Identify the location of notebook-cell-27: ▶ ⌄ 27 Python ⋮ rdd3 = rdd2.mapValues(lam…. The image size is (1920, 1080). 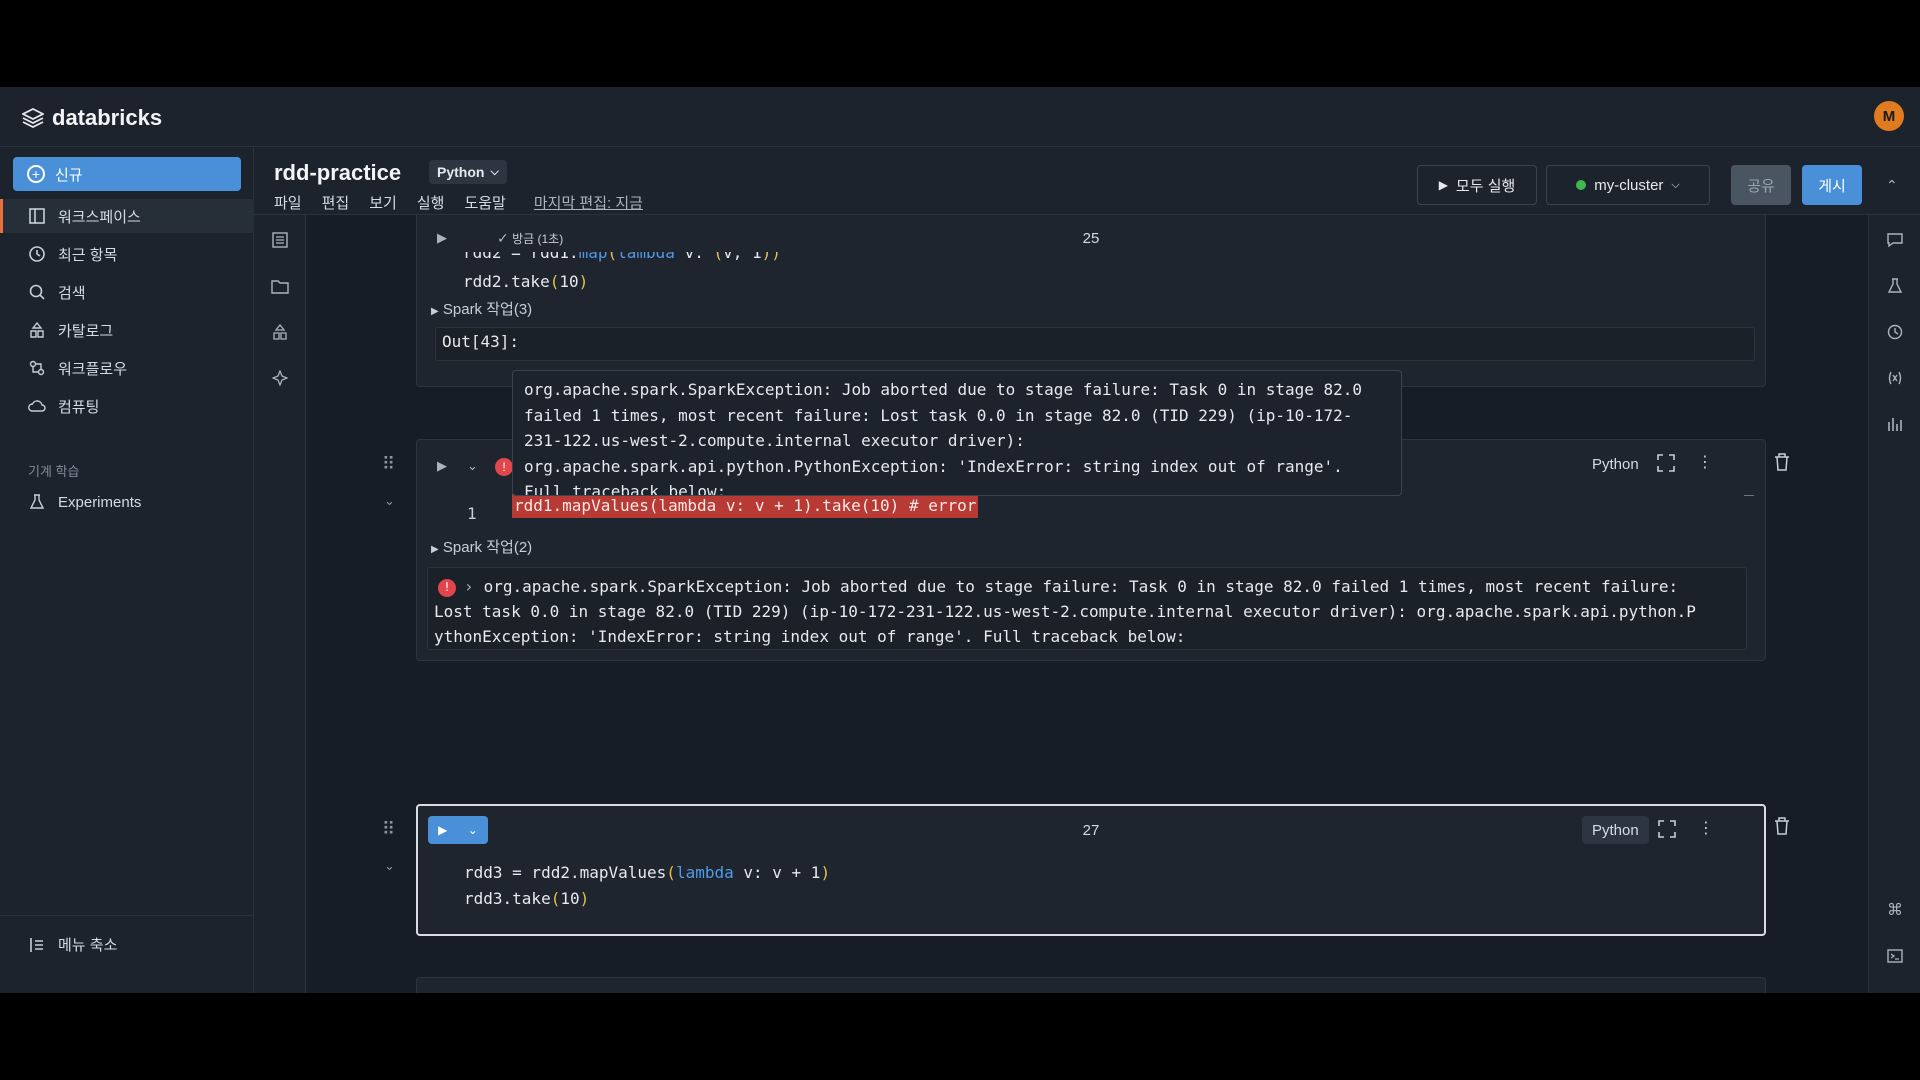
(1091, 870).